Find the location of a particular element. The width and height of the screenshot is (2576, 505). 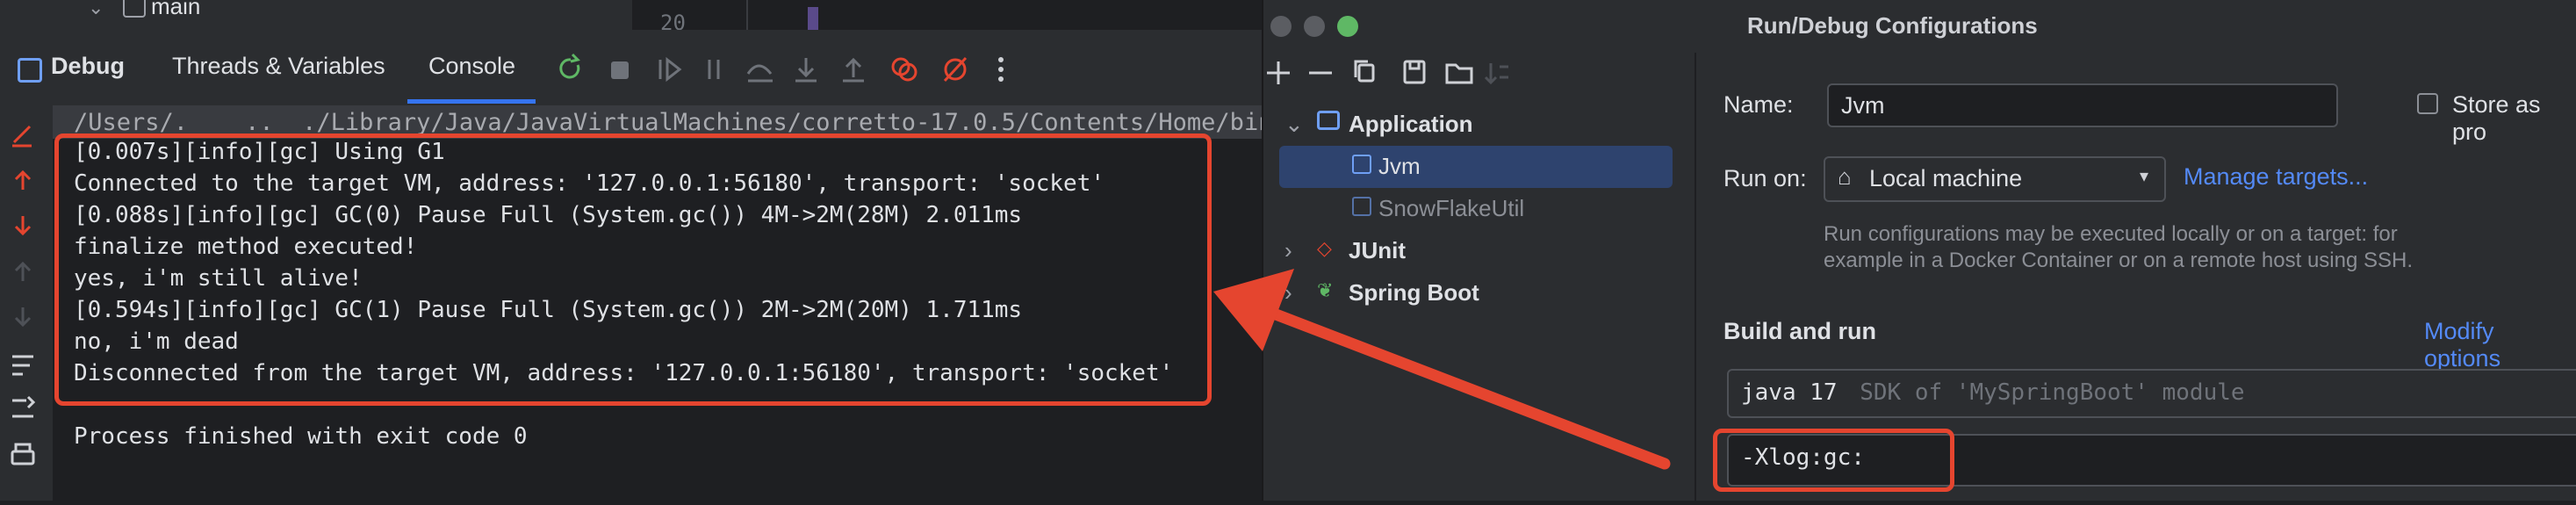

editor-strip is located at coordinates (948, 15).